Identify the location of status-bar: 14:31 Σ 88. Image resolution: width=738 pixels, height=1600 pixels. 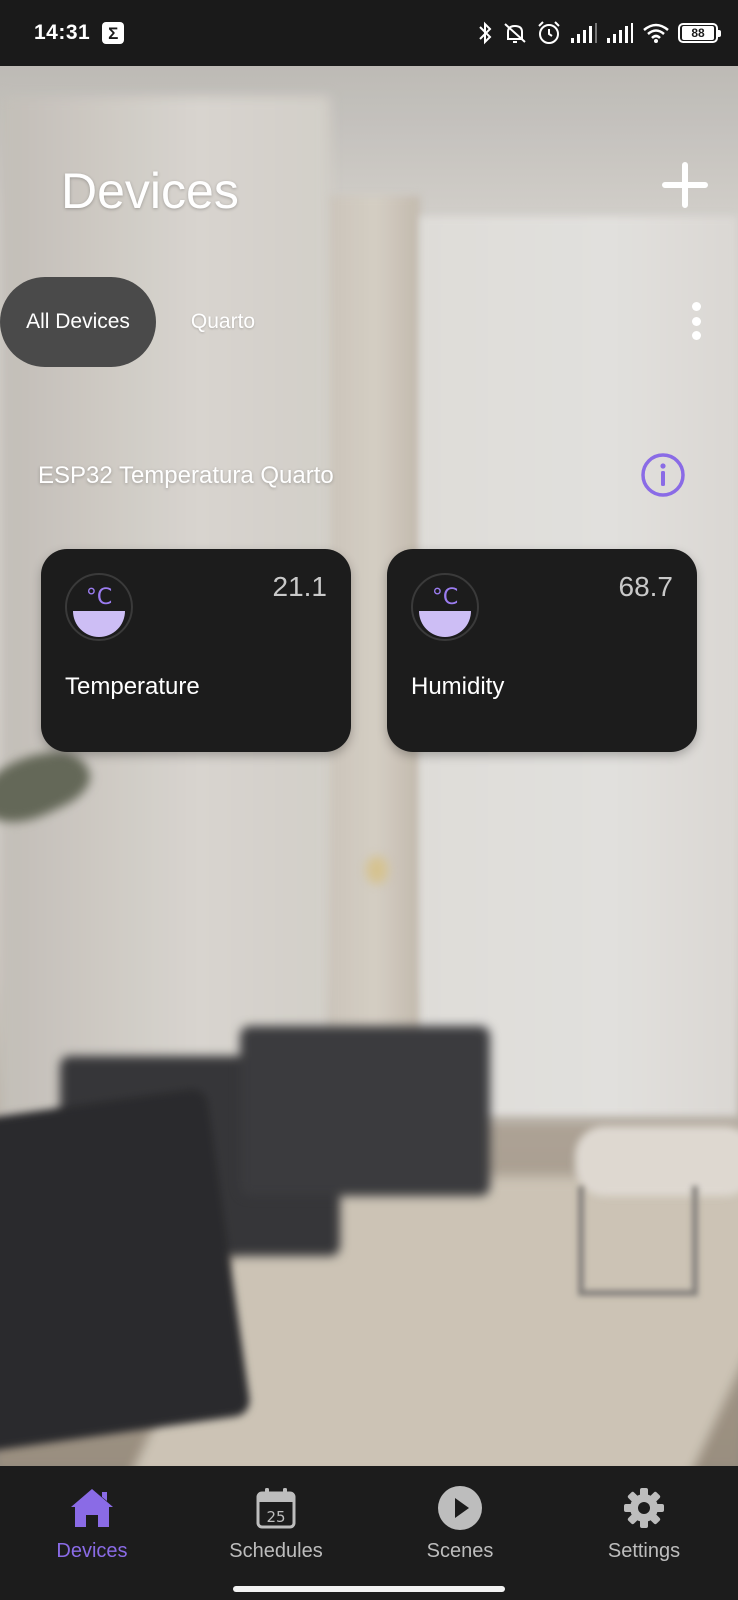
(369, 33).